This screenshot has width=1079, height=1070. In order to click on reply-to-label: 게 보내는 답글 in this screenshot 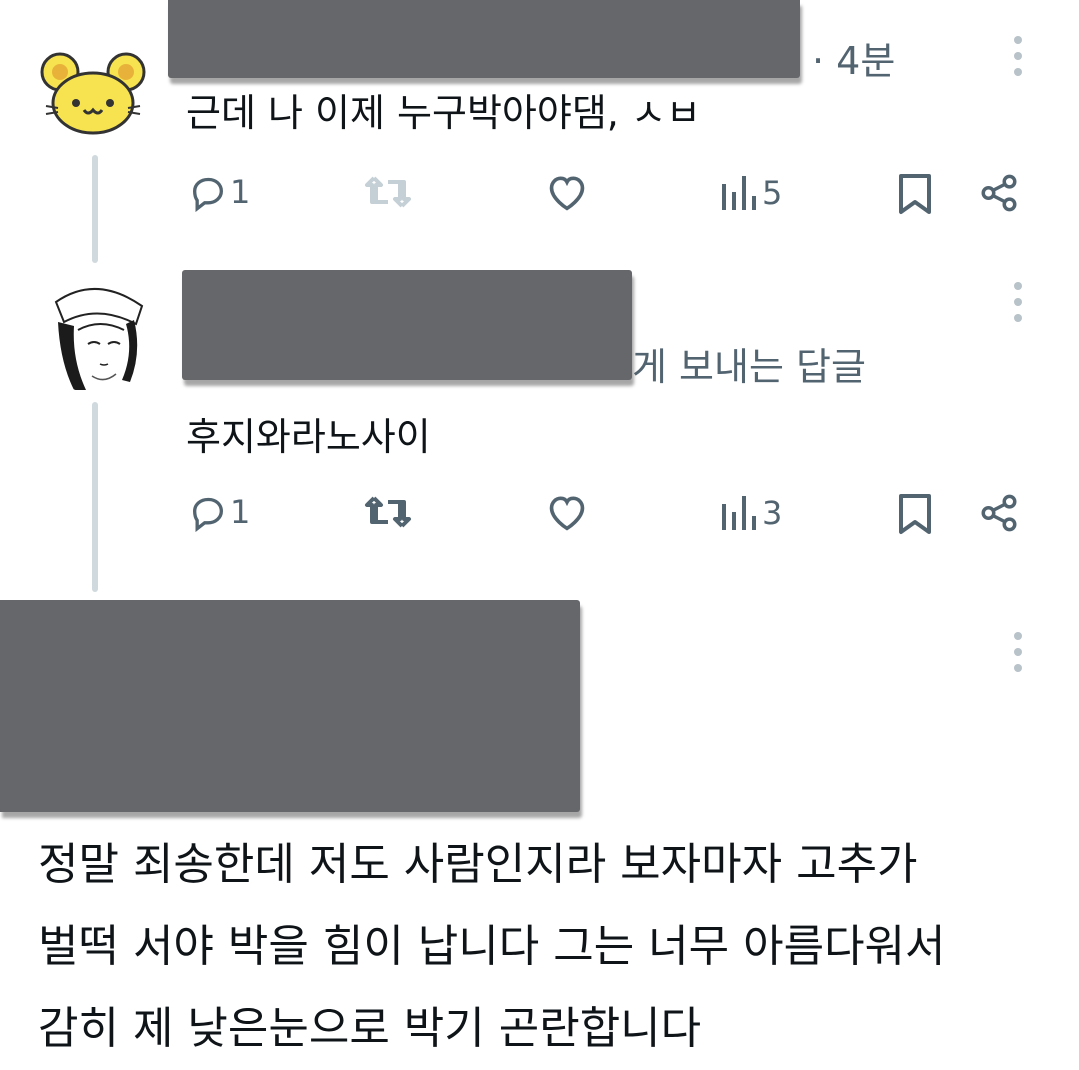, I will do `click(749, 367)`.